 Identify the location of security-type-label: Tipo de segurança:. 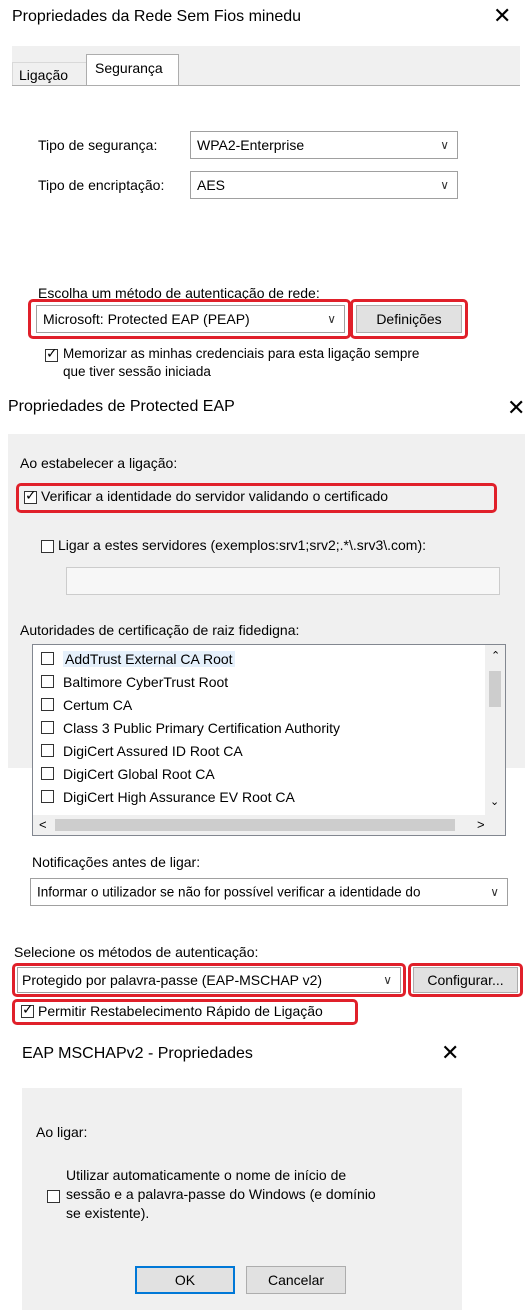
(98, 145).